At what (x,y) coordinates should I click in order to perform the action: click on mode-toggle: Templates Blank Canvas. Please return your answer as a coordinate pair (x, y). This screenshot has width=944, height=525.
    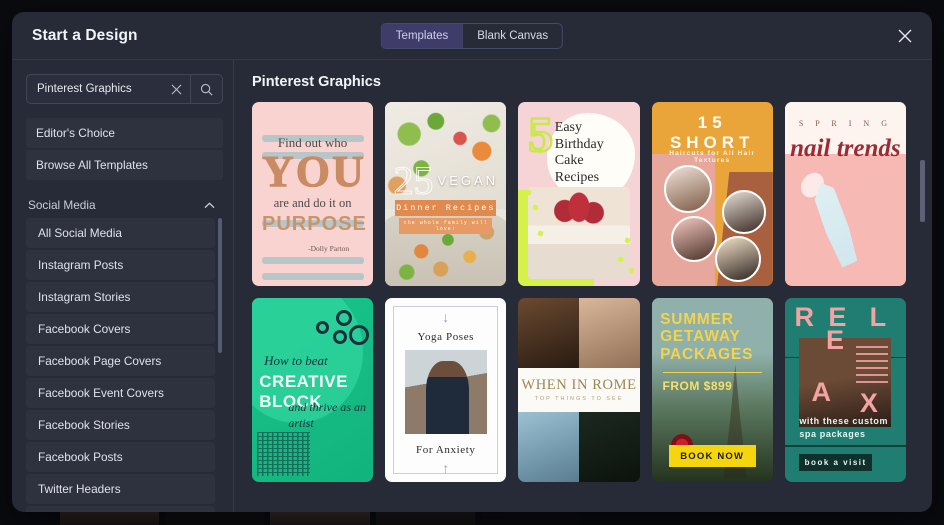
    Looking at the image, I should click on (472, 35).